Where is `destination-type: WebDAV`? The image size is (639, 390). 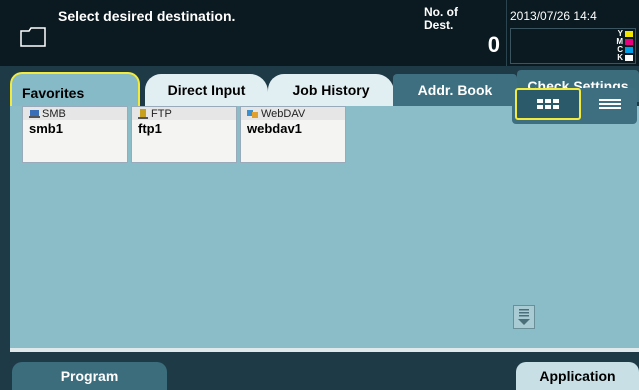
destination-type: WebDAV is located at coordinates (283, 113).